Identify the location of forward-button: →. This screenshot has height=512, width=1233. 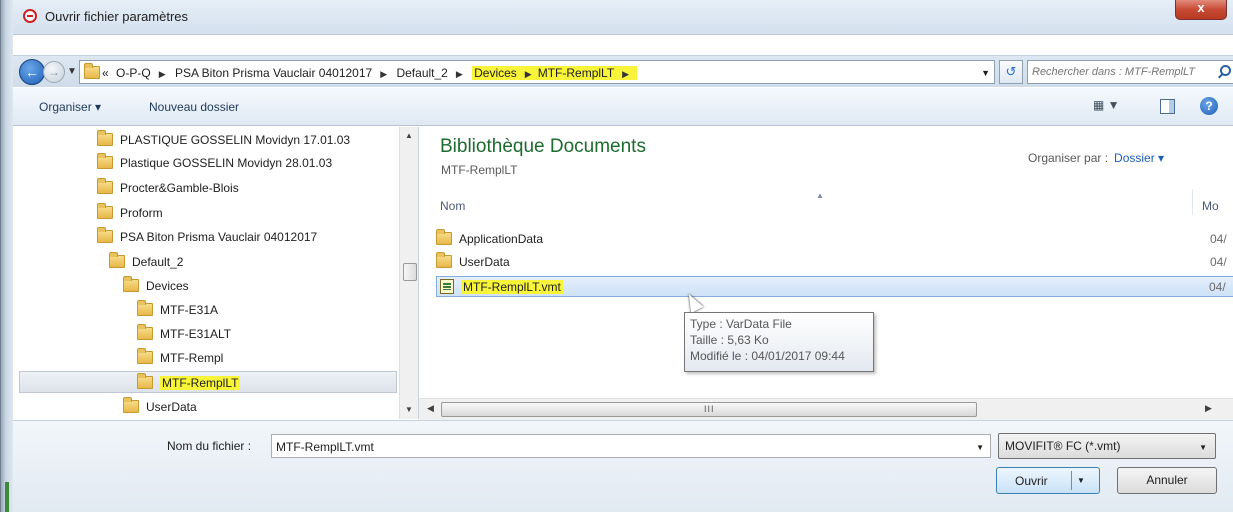
(54, 72).